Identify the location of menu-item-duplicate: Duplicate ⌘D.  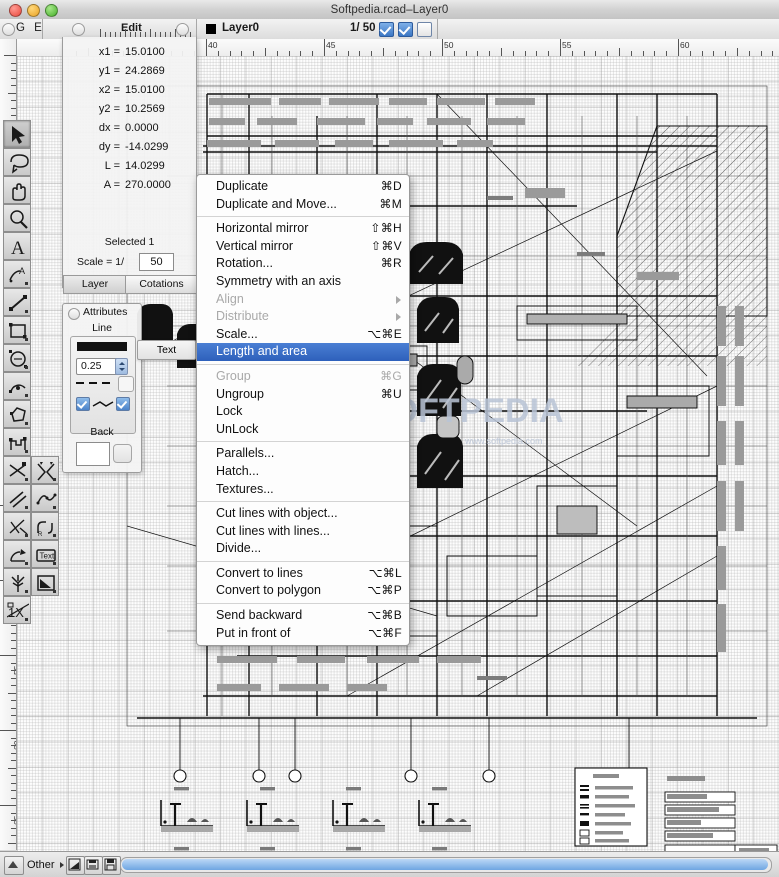
(303, 187).